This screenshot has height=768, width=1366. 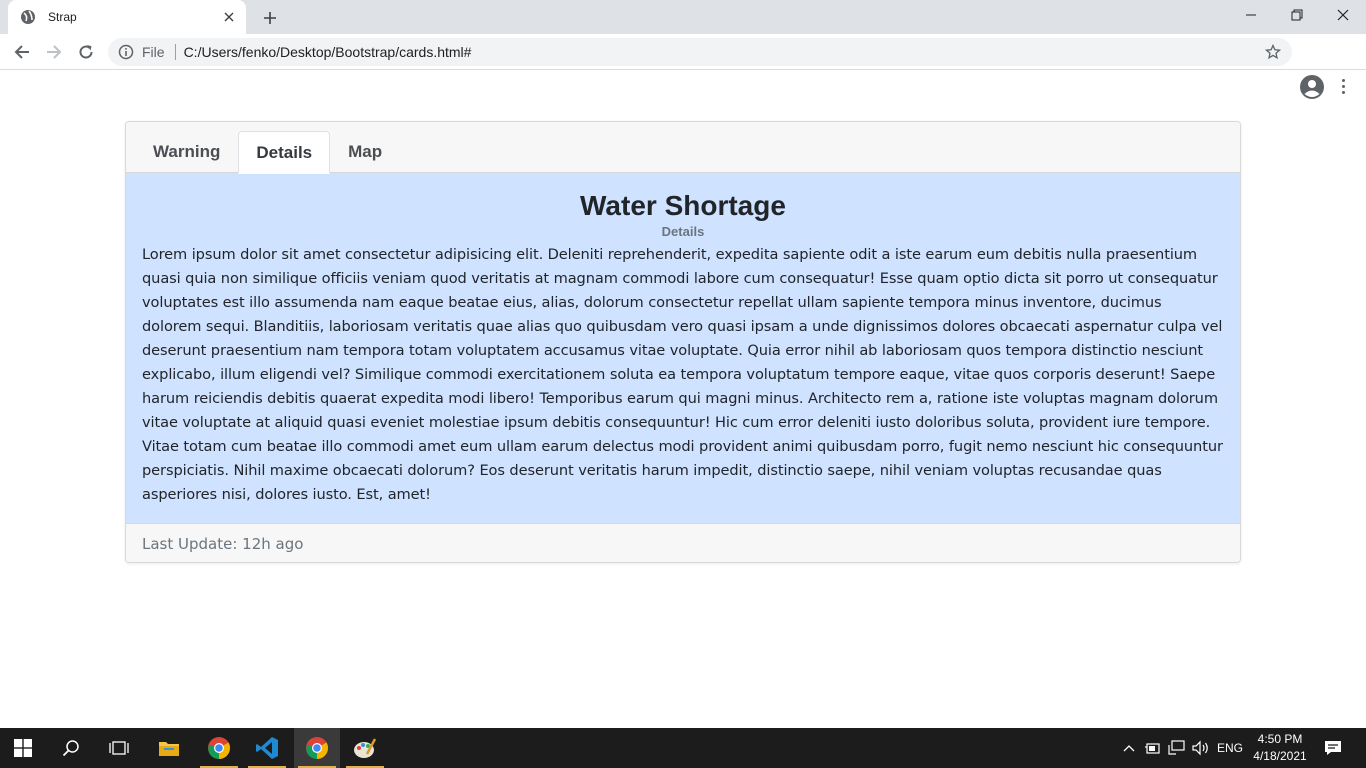 What do you see at coordinates (186, 151) in the screenshot?
I see `tab-warning: Warning` at bounding box center [186, 151].